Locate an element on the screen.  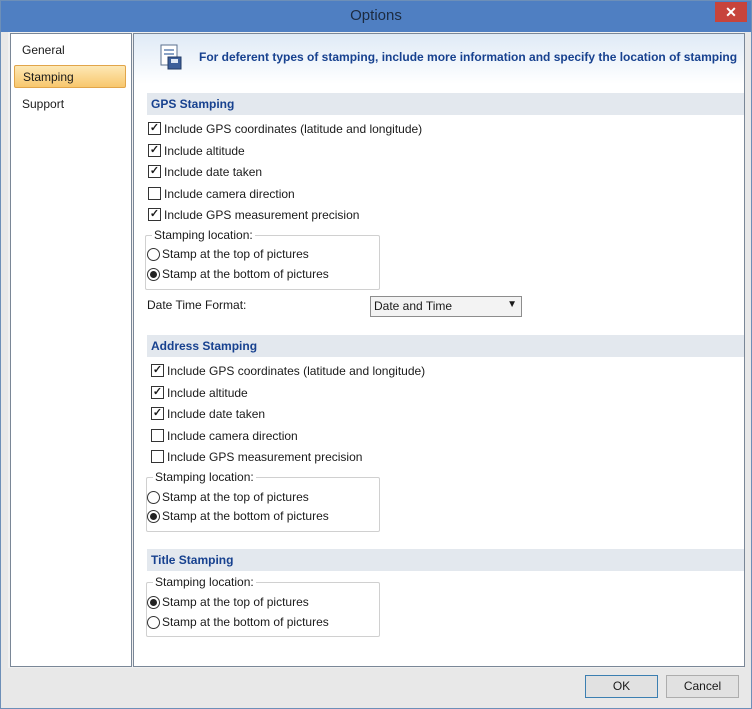
sidebar-item-general: General is located at coordinates (70, 50).